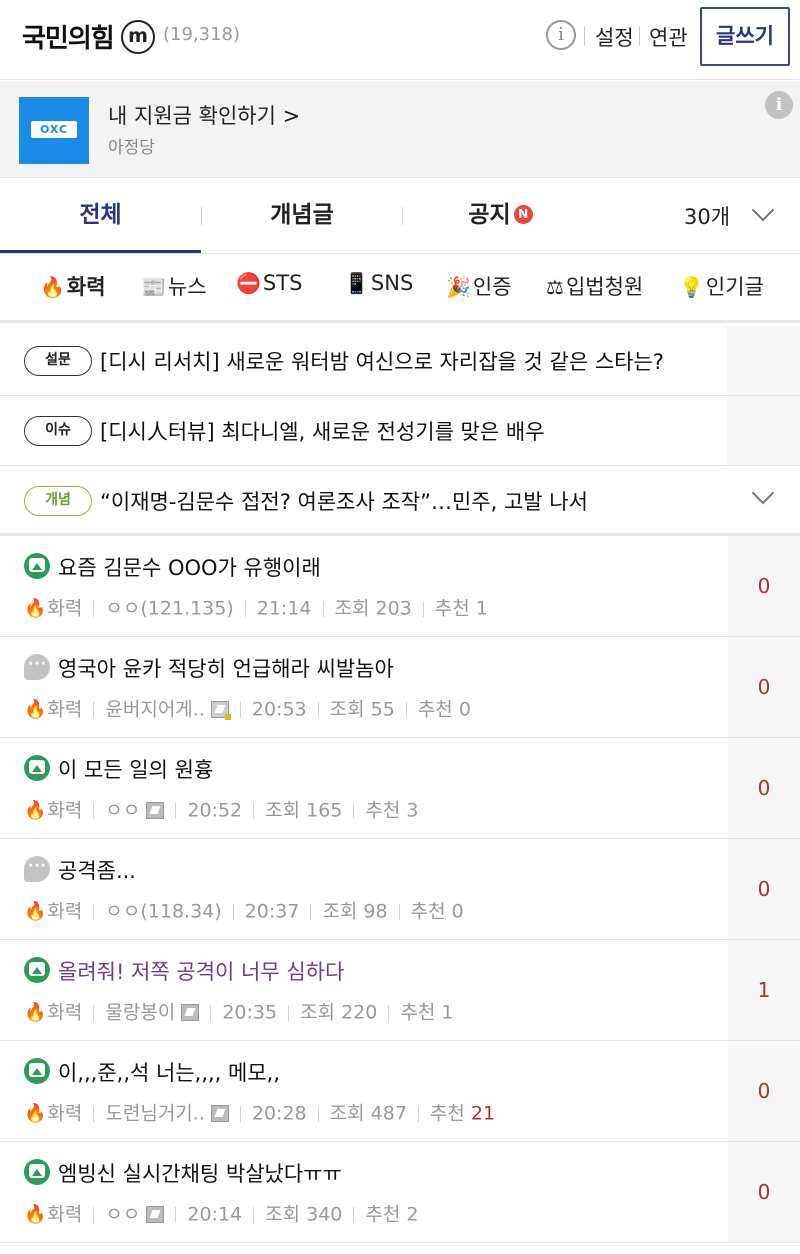 This screenshot has width=800, height=1254. What do you see at coordinates (248, 283) in the screenshot?
I see `no-entry-icon: ⛔` at bounding box center [248, 283].